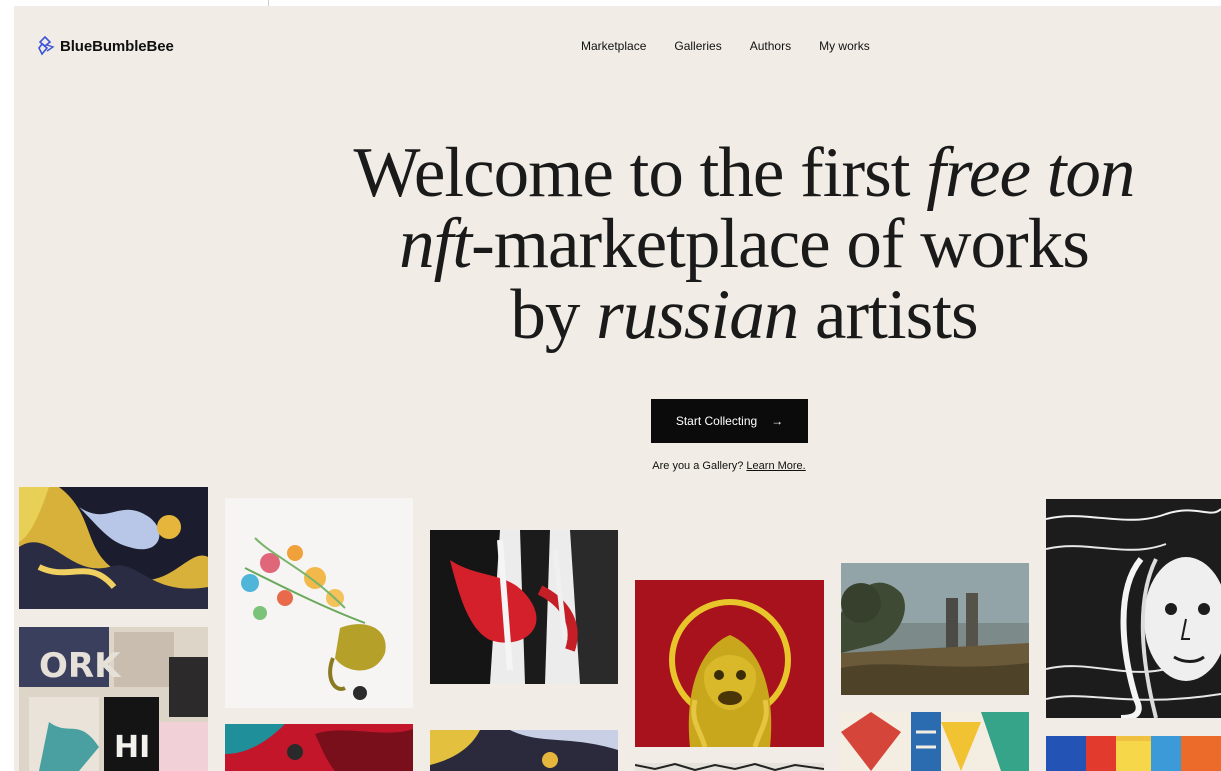  I want to click on brand-name: BlueBumbleBee, so click(117, 46).